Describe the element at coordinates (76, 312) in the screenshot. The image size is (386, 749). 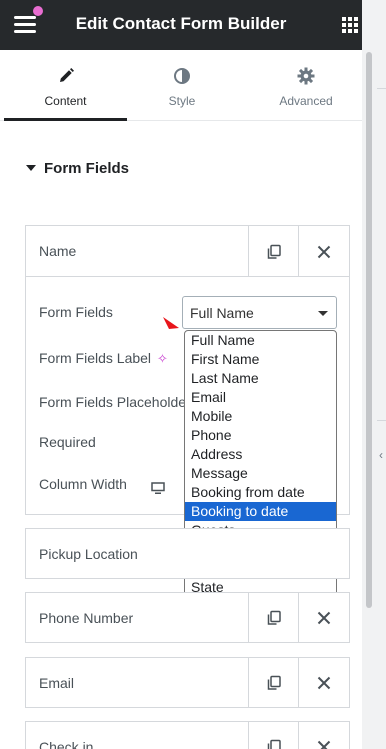
I see `form-fields-label: Form Fields` at that location.